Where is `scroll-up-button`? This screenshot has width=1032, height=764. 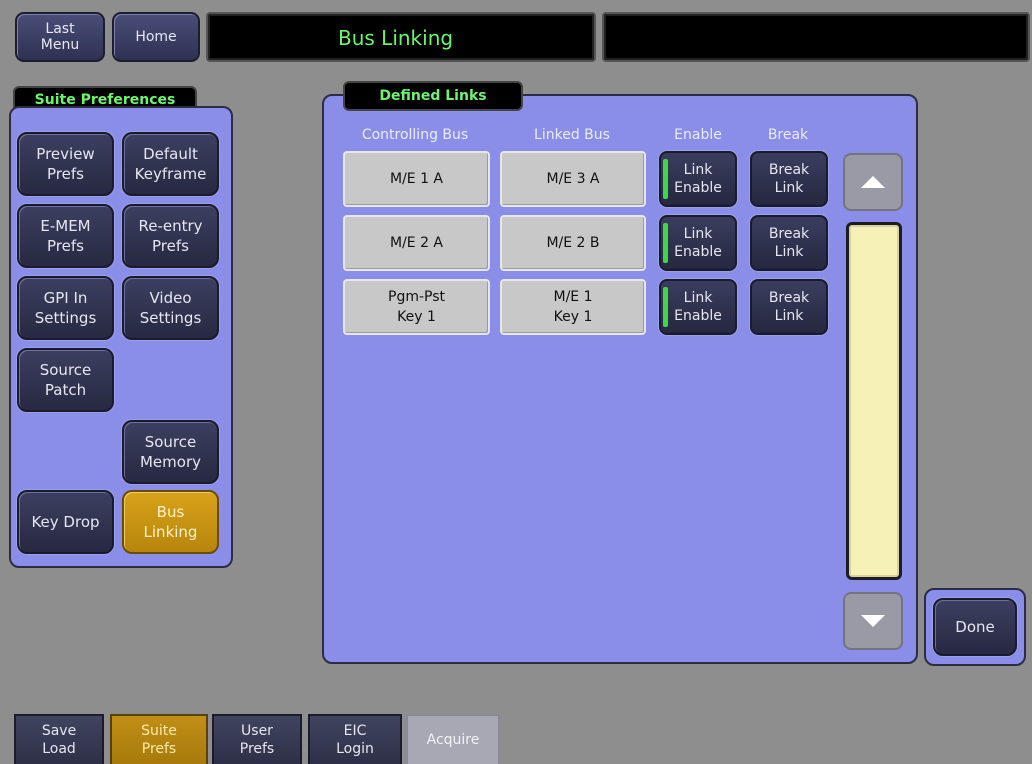 scroll-up-button is located at coordinates (873, 182).